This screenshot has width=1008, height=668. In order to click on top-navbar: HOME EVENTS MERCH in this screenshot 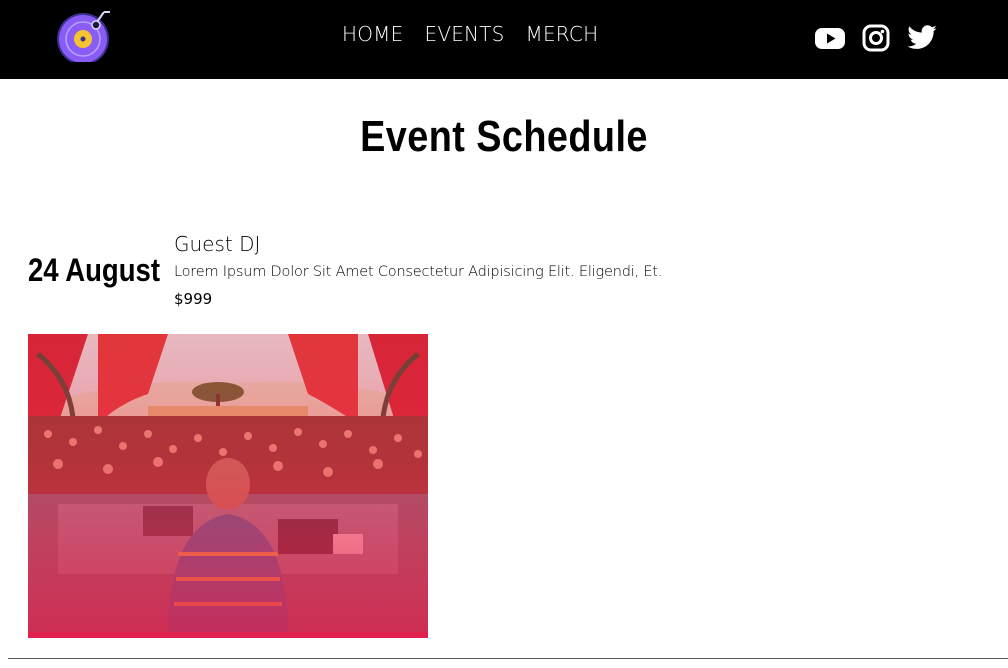, I will do `click(504, 39)`.